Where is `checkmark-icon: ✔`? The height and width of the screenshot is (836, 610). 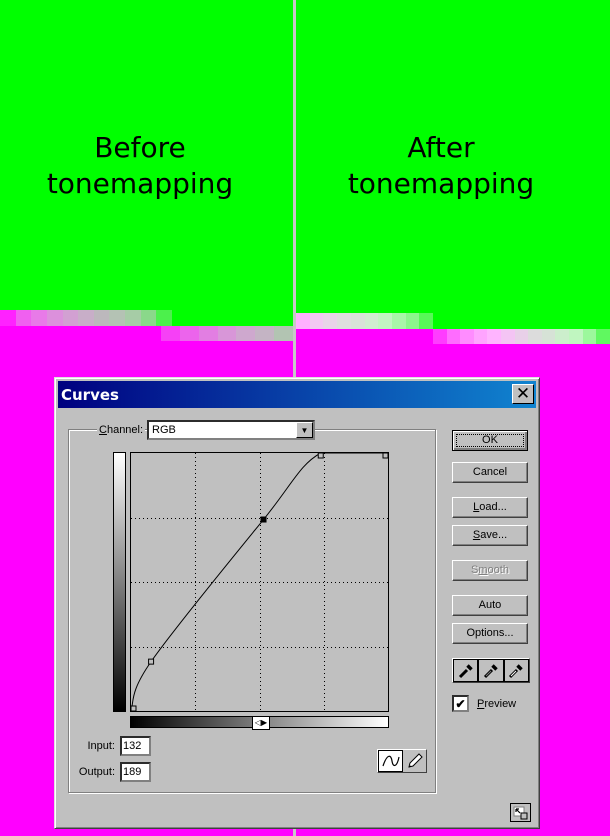
checkmark-icon: ✔ is located at coordinates (460, 703).